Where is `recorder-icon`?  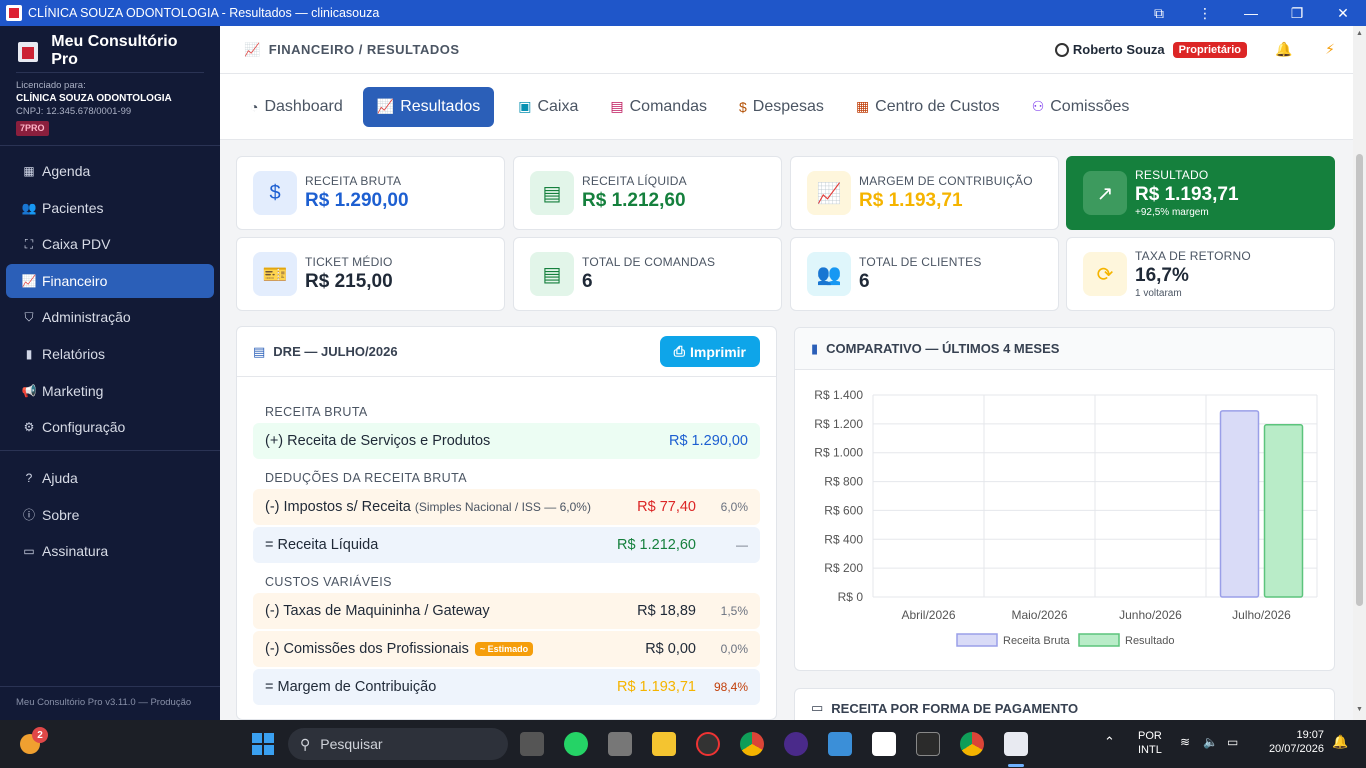
recorder-icon is located at coordinates (708, 744).